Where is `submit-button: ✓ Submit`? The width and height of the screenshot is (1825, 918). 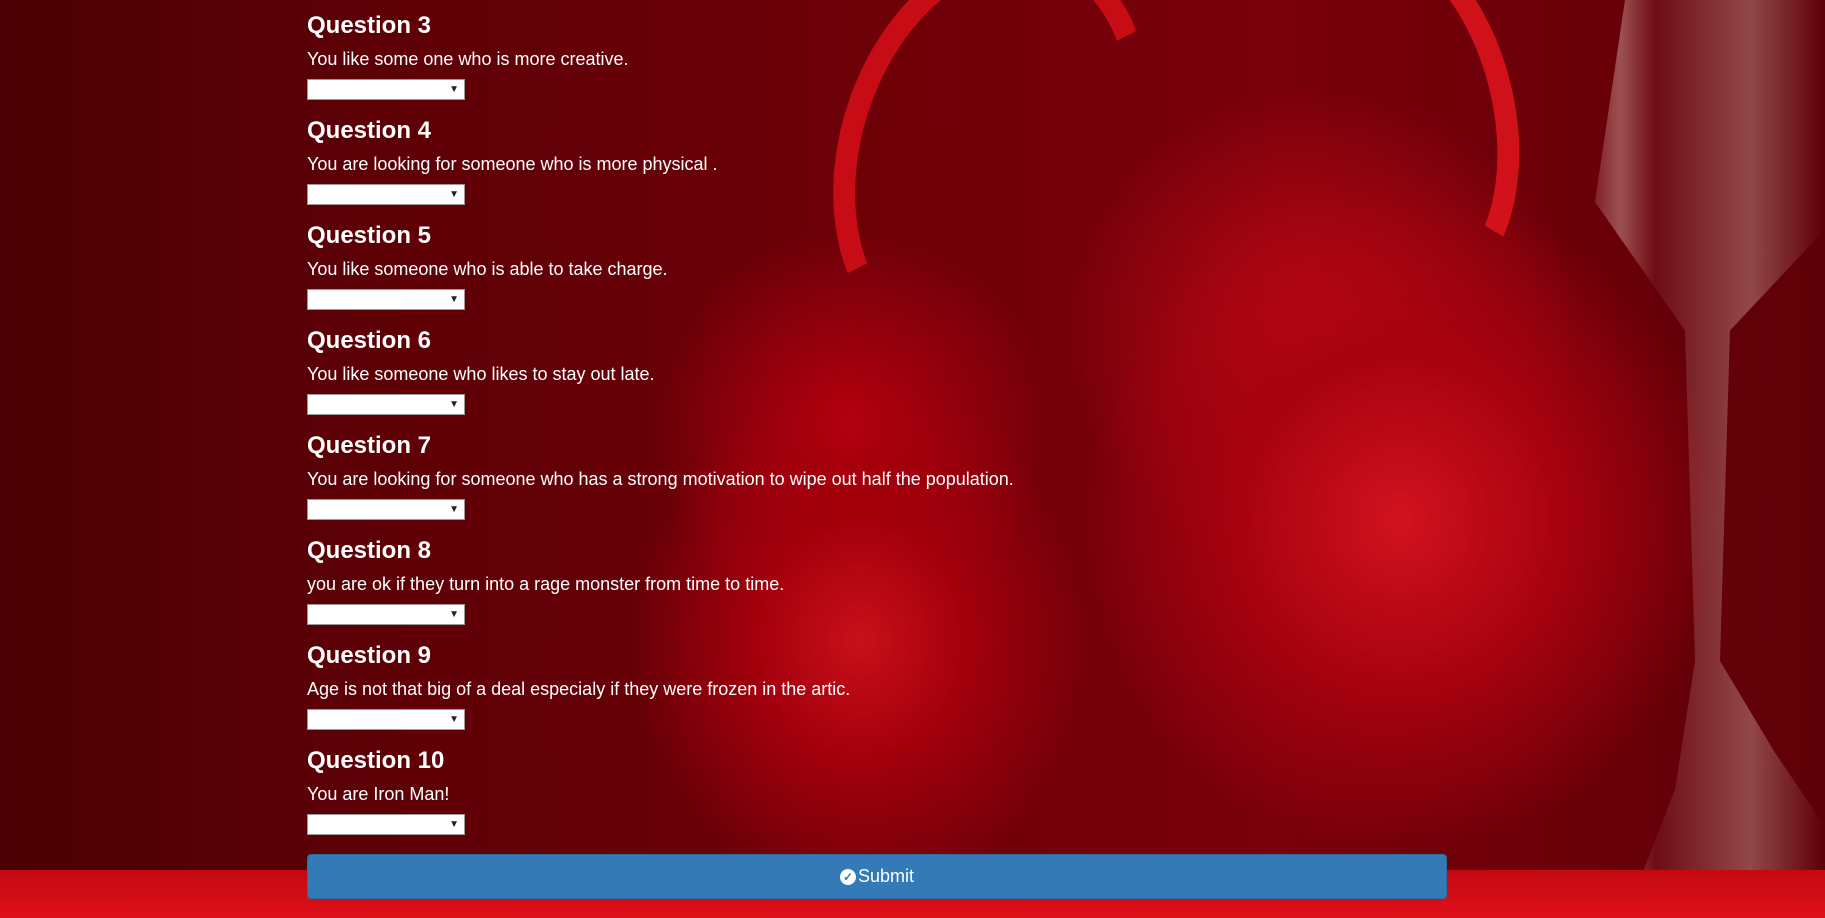 submit-button: ✓ Submit is located at coordinates (877, 876).